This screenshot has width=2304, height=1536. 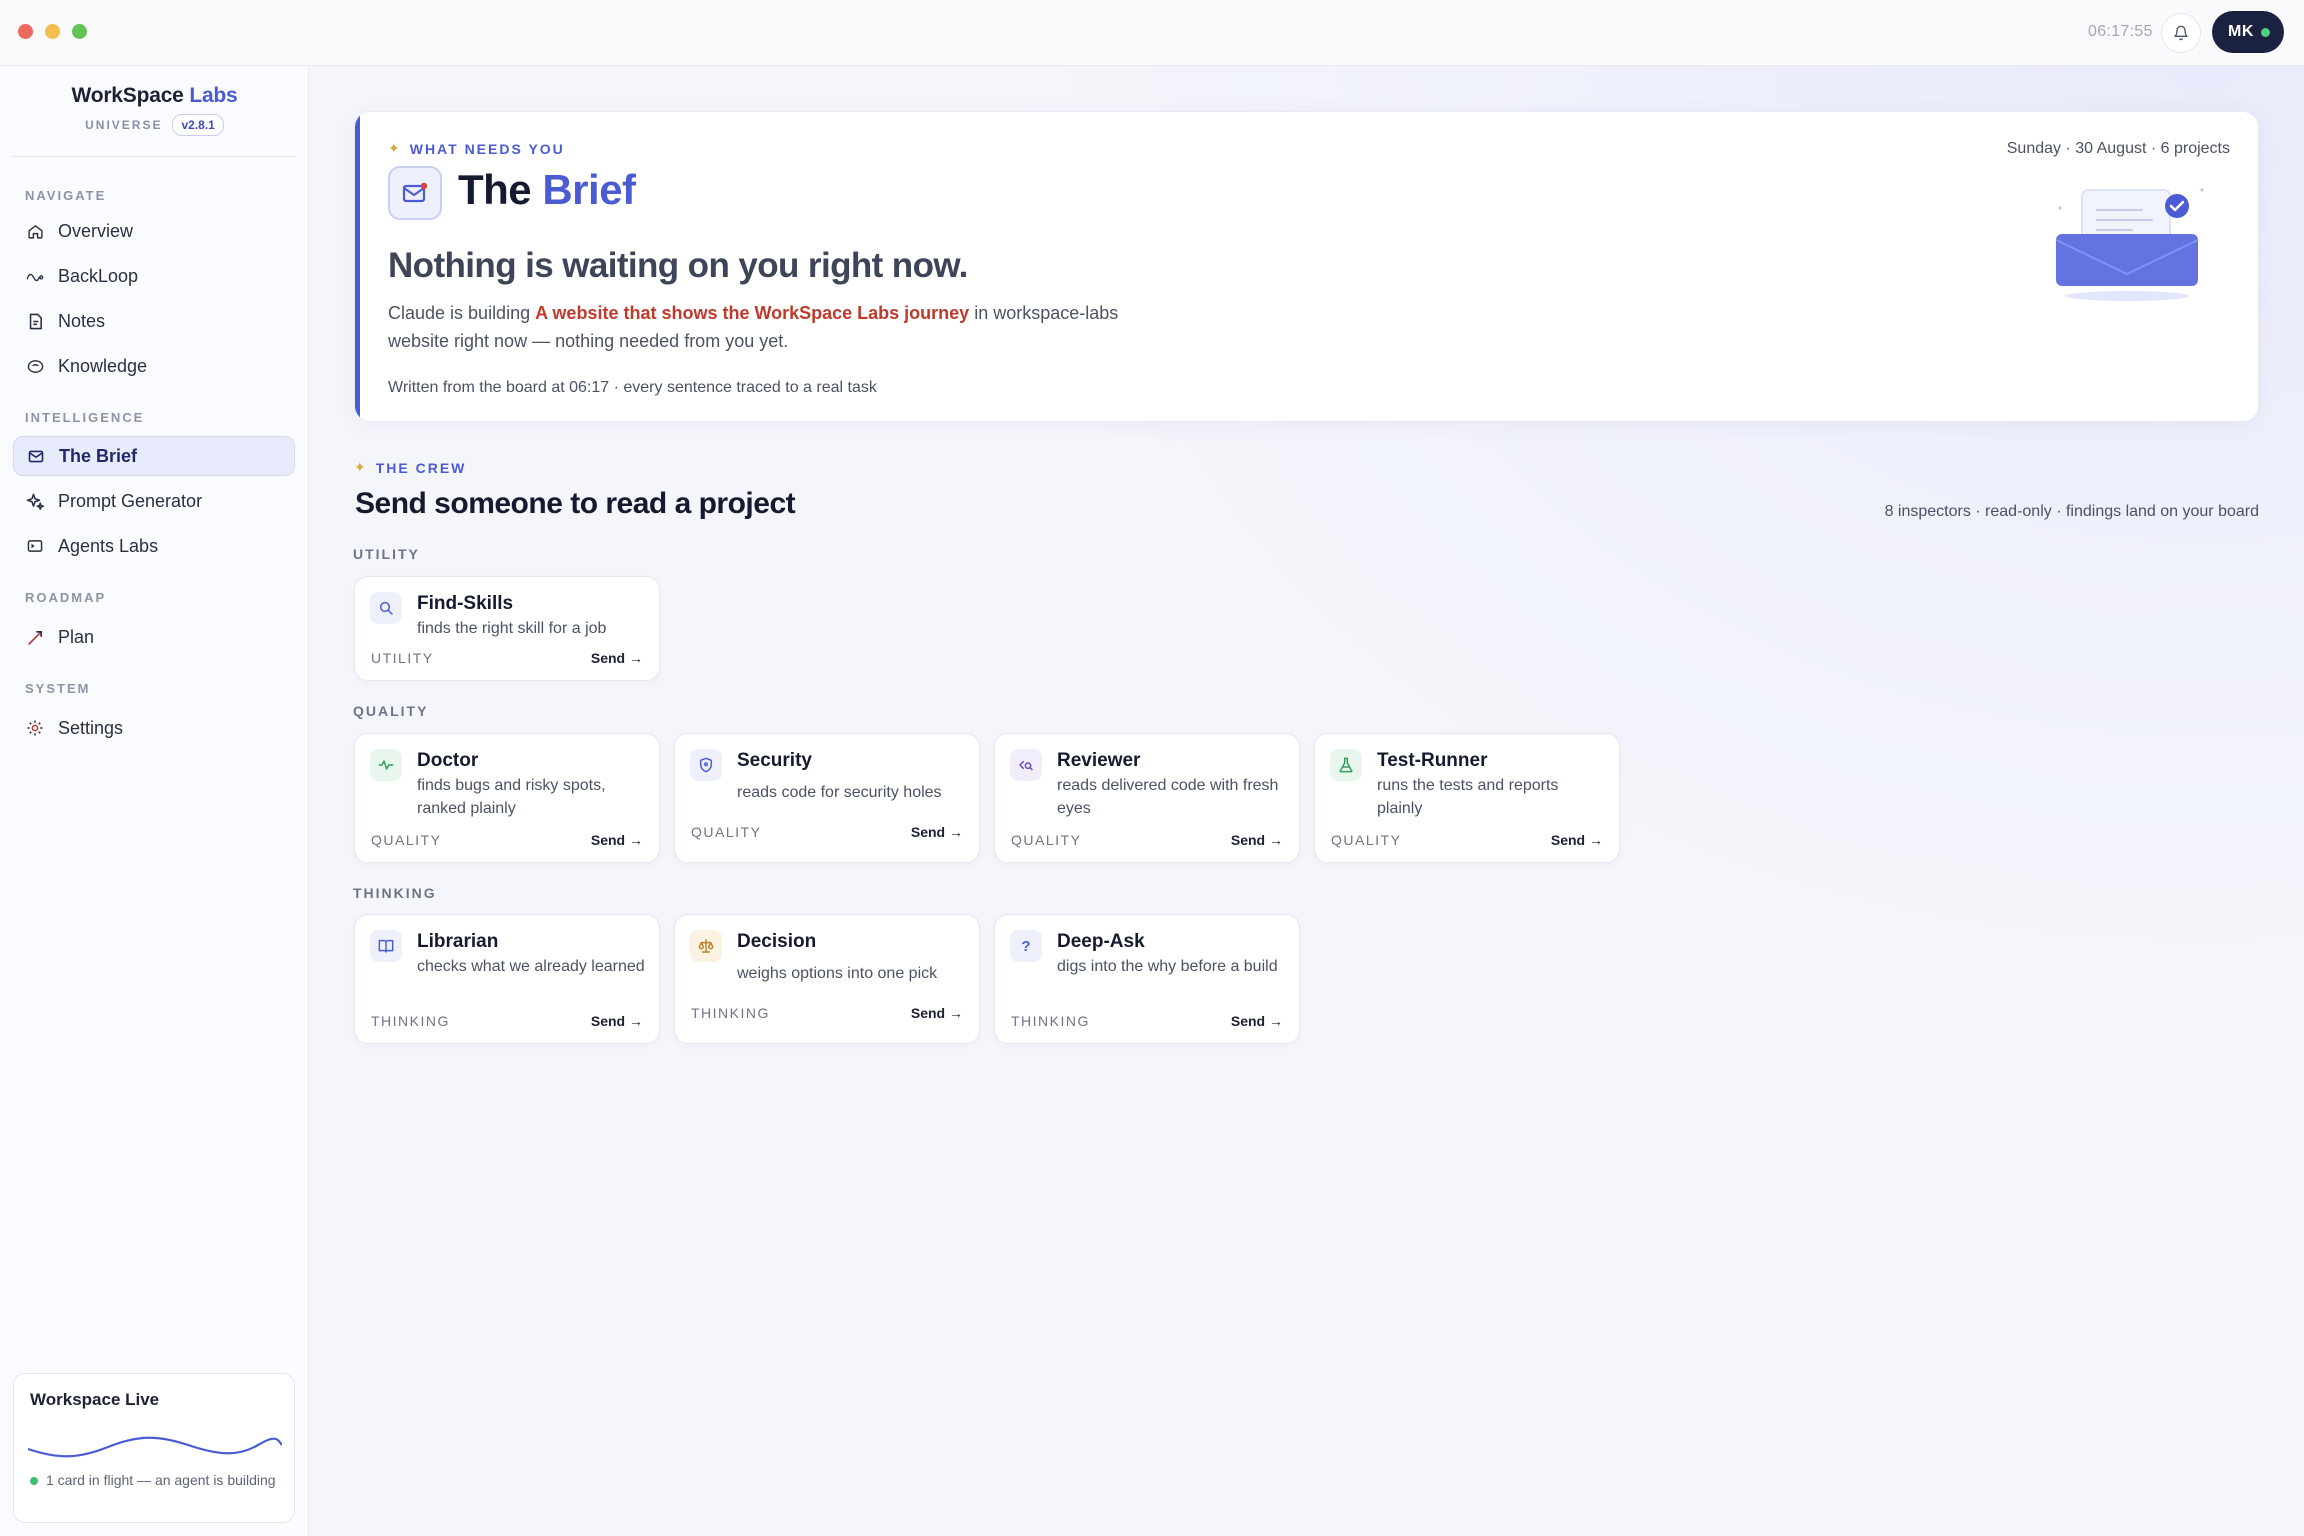 I want to click on group-label-quality: QUALITY, so click(x=391, y=711).